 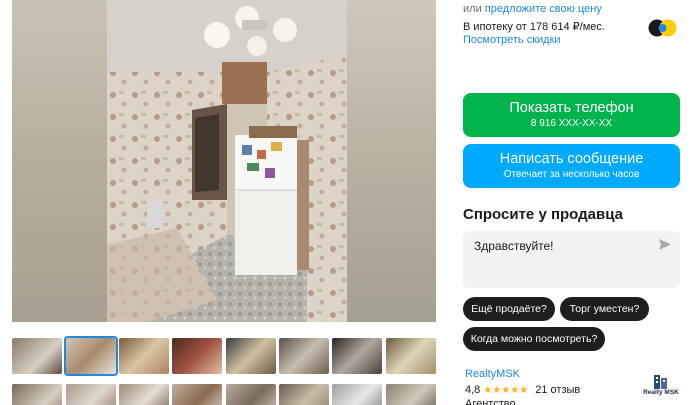 What do you see at coordinates (571, 259) in the screenshot?
I see `ask-seller-input: Здравствуйте!` at bounding box center [571, 259].